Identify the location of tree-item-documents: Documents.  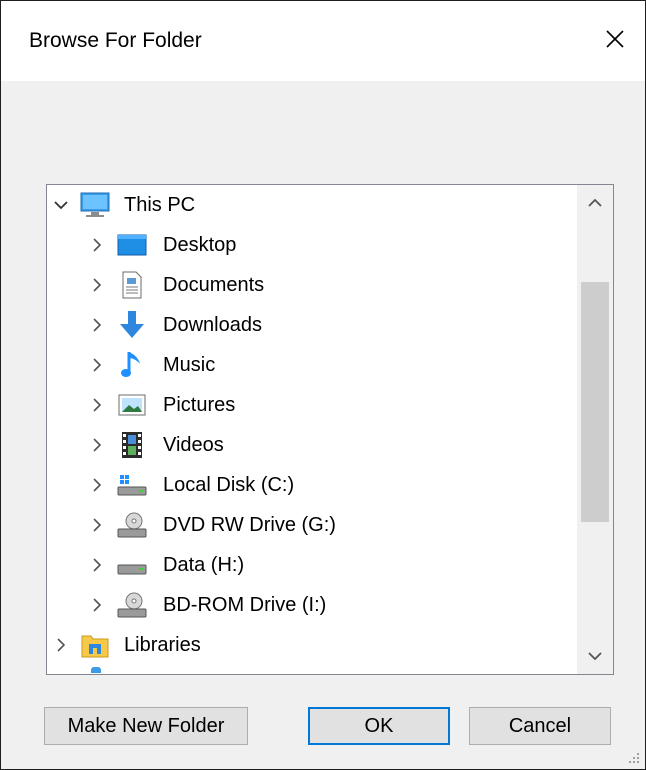
(311, 285).